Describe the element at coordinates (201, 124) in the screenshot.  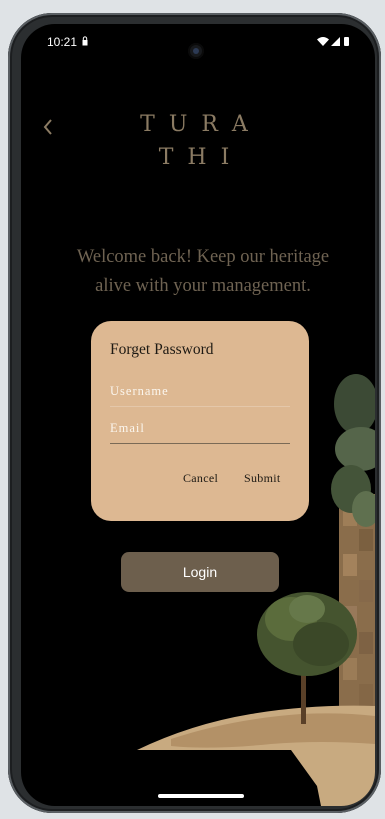
I see `logo-text-line1: TURA` at that location.